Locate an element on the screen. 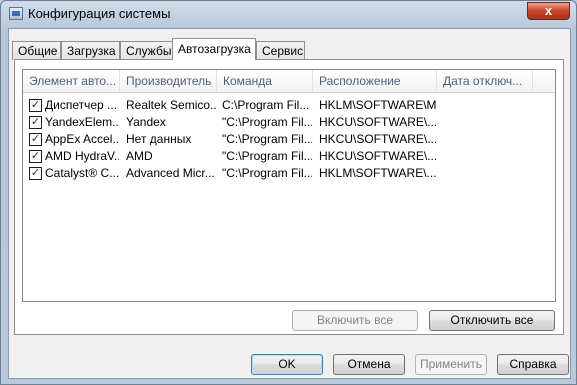 This screenshot has height=385, width=577. disable-all-button: Отключить все is located at coordinates (492, 320).